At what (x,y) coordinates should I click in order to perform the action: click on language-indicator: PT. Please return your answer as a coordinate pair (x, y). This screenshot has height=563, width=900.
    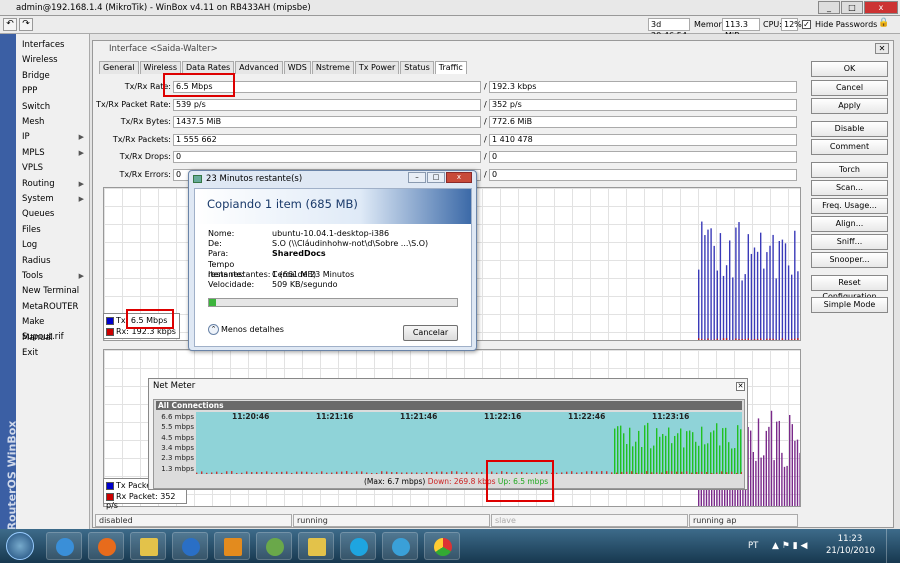
    Looking at the image, I should click on (753, 546).